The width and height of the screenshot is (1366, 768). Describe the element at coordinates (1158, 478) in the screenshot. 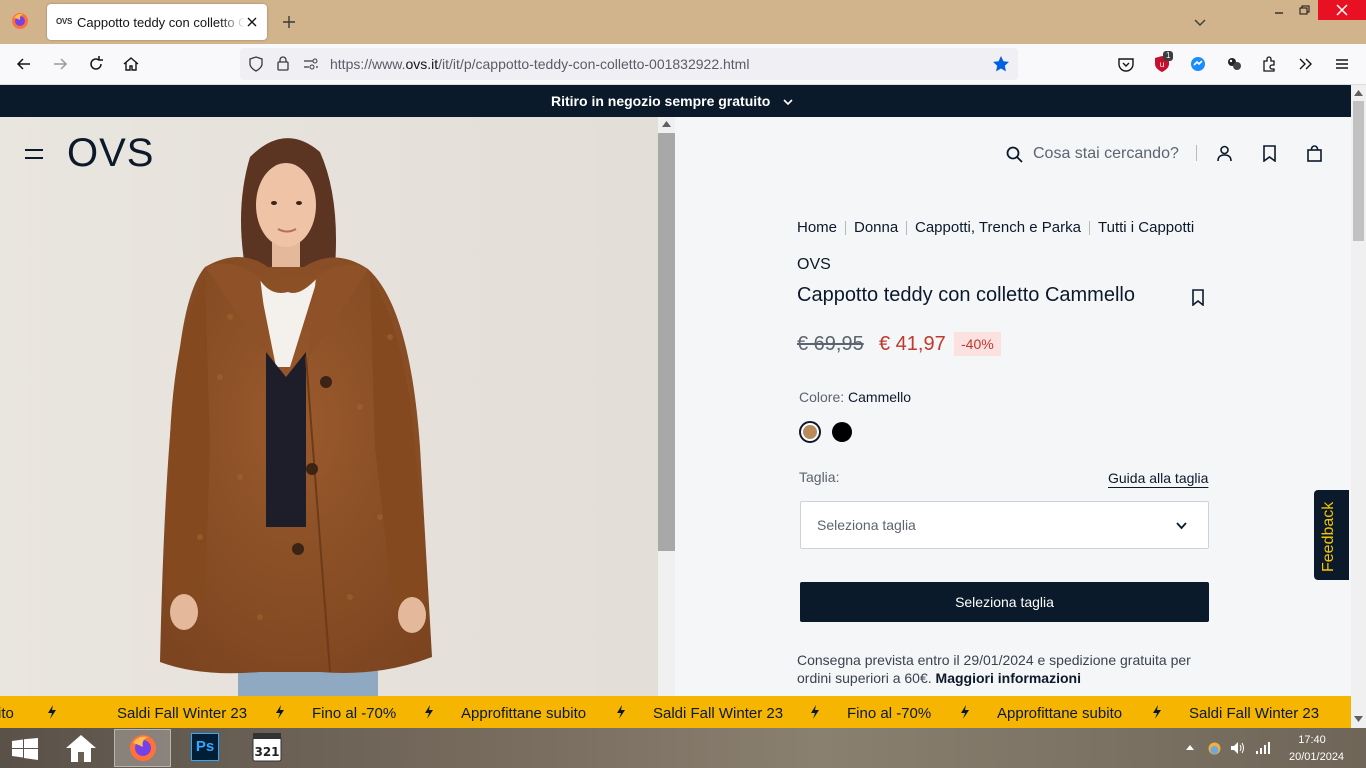

I see `size-guide-link: Guida alla taglia` at that location.